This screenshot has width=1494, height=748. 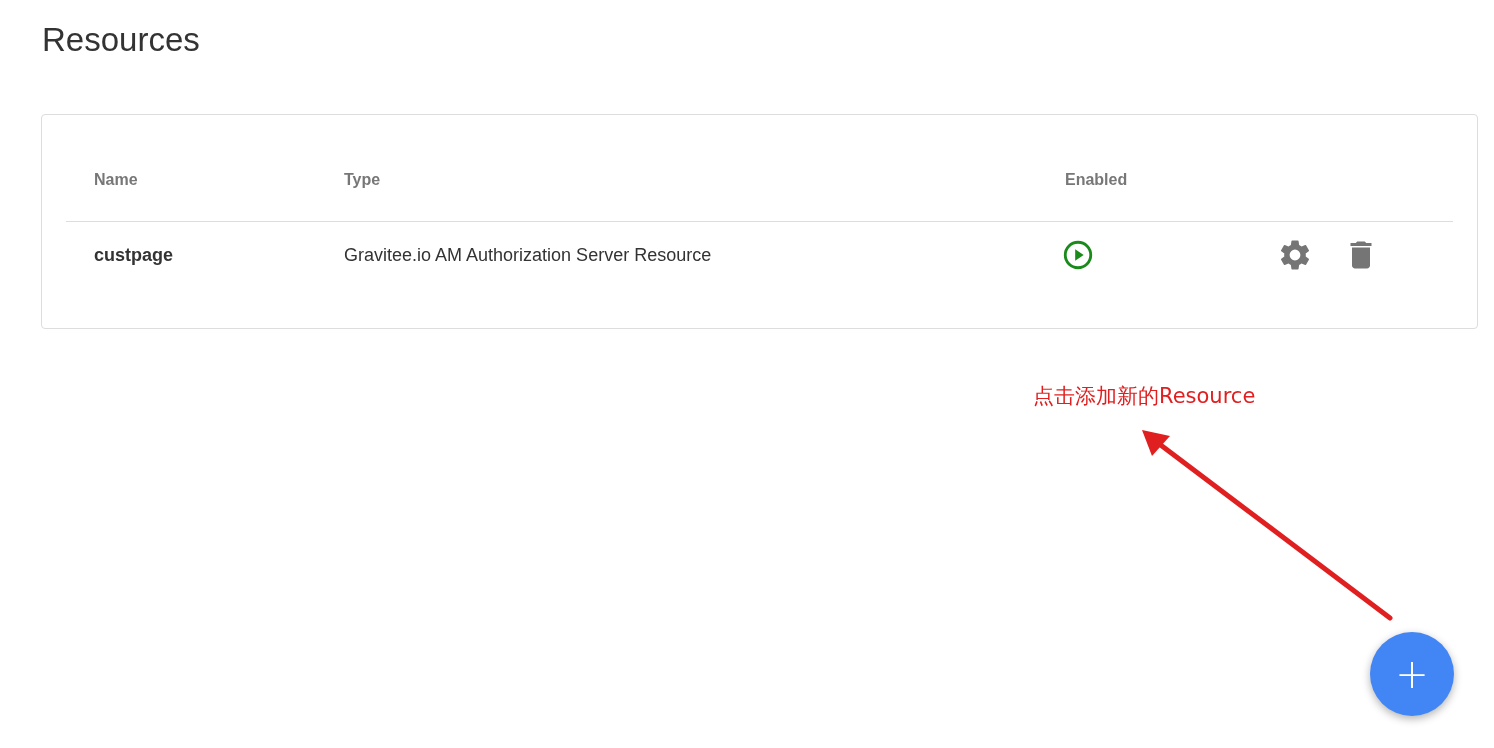 What do you see at coordinates (121, 40) in the screenshot?
I see `page-title: Resources` at bounding box center [121, 40].